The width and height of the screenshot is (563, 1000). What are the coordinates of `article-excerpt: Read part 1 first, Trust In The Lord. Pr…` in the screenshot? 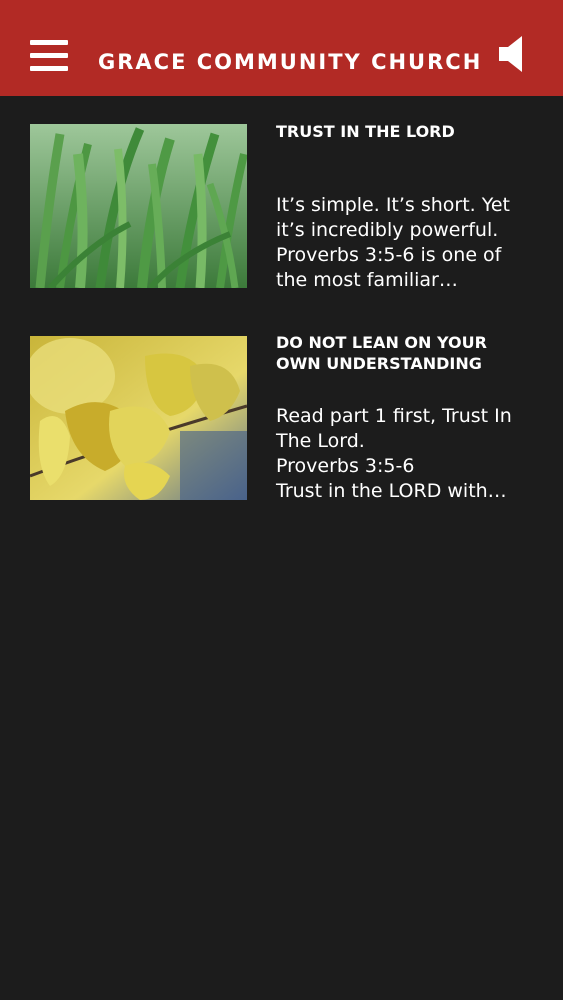 It's located at (394, 453).